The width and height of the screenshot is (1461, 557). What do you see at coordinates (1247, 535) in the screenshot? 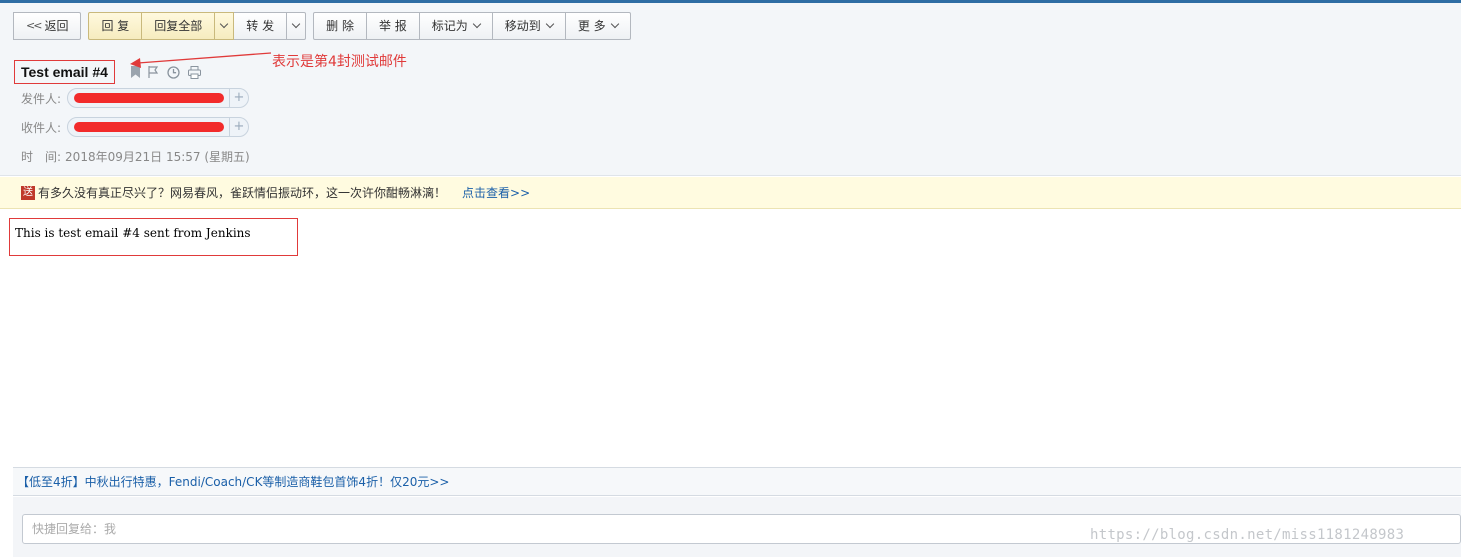
I see `watermark: https://blog.csdn.net/miss1181248983` at bounding box center [1247, 535].